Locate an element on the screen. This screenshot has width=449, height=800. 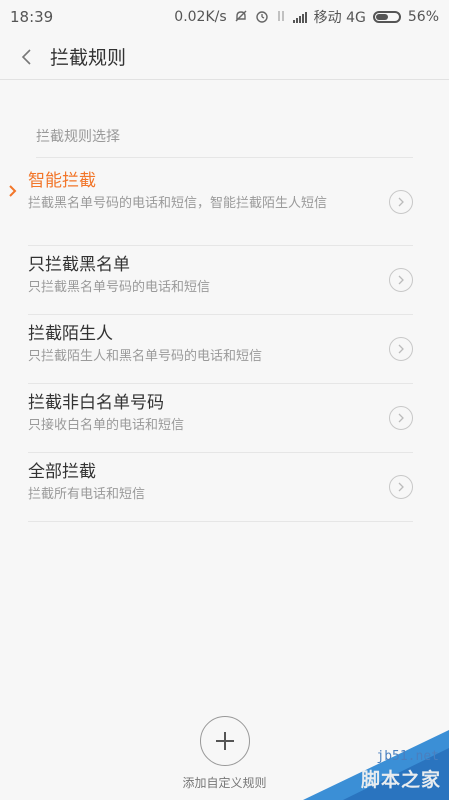
rule-item-smart: 智能拦截 拦截黑名单号码的电话和短信，智能拦截陌生人短信 is located at coordinates (211, 202).